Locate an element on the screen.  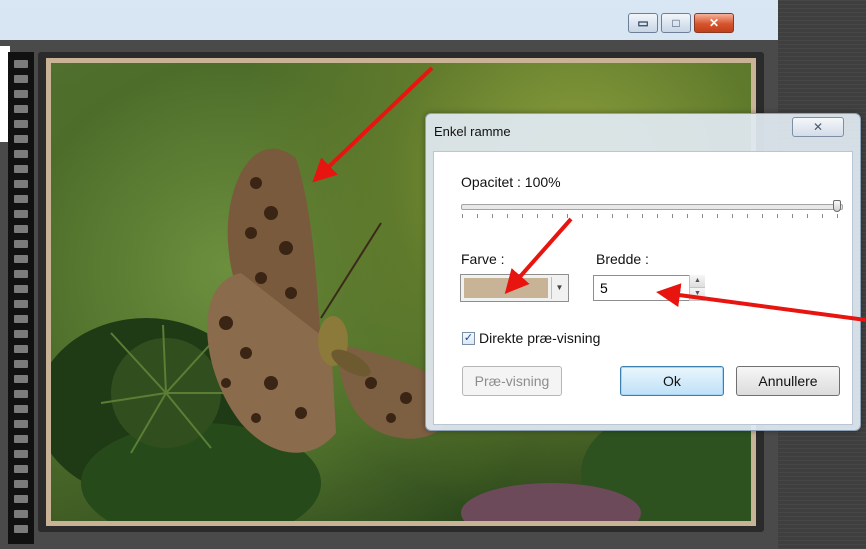
arrow-to-color is located at coordinates (538, 255).